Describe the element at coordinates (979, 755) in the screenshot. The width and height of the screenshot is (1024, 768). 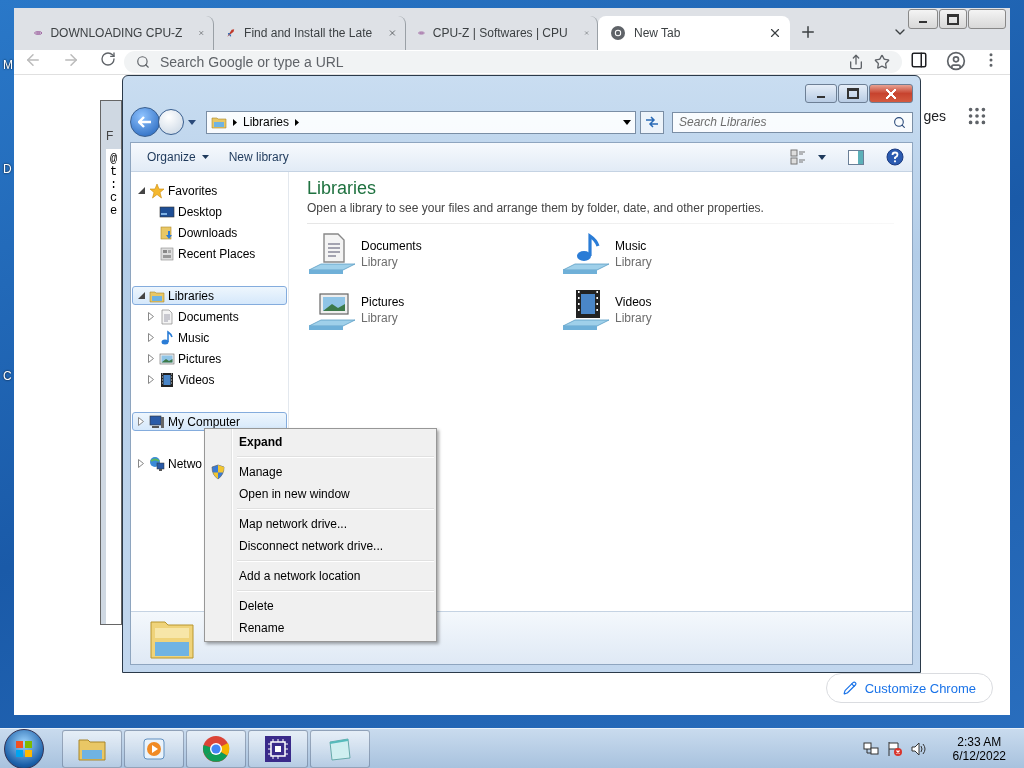
I see `clock-date: 6/12/2022` at that location.